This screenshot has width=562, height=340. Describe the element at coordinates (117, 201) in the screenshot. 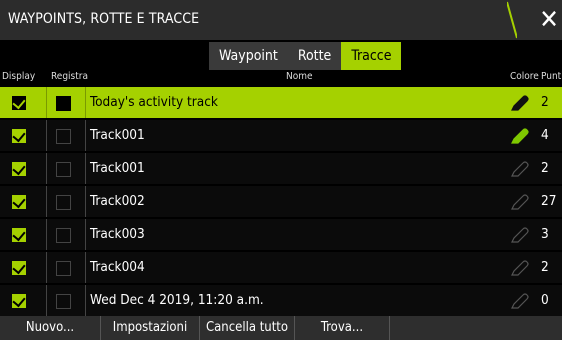

I see `track-name: Track002` at that location.